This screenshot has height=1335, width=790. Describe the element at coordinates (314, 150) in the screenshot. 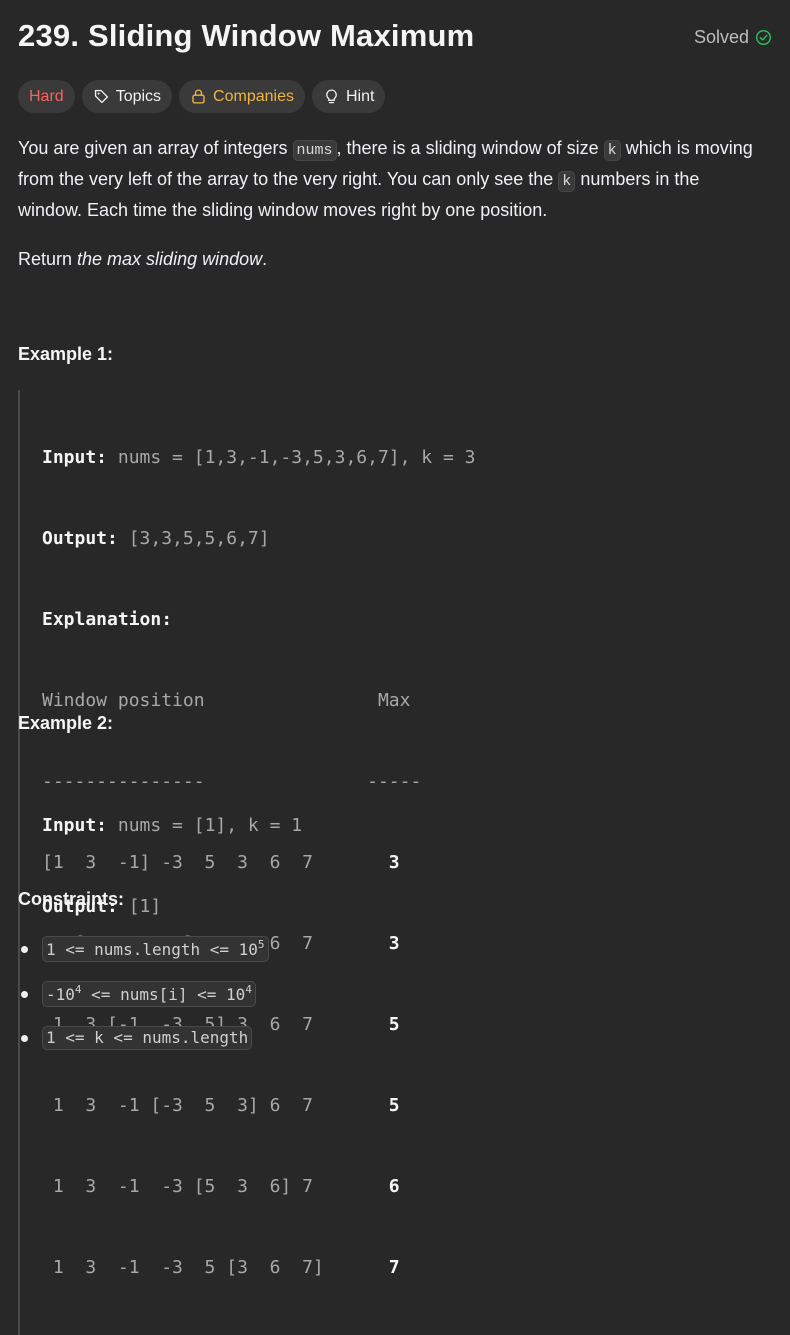

I see `inline-code: nums` at that location.